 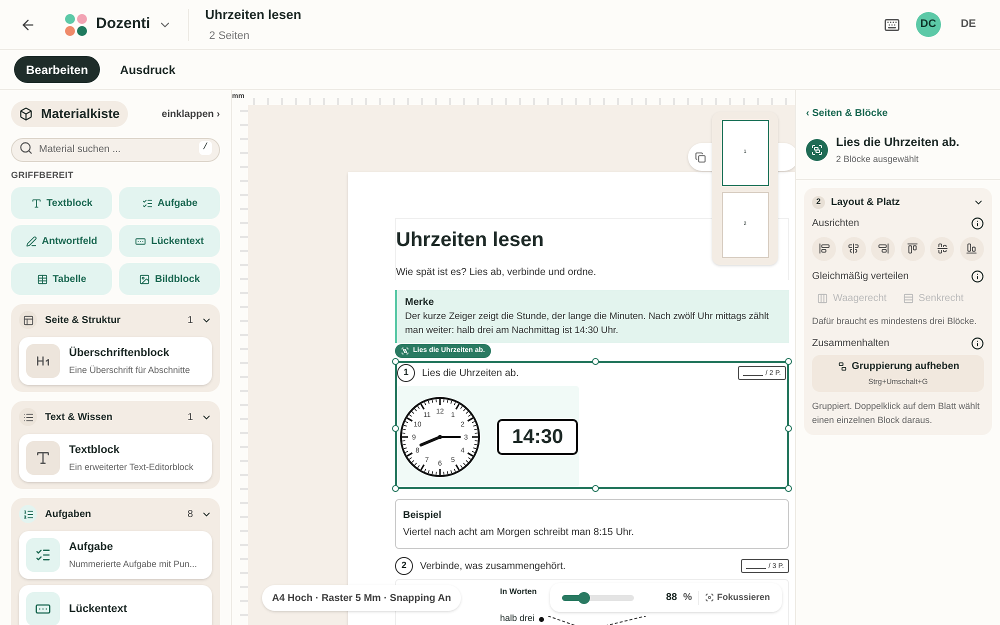 What do you see at coordinates (665, 597) in the screenshot?
I see `zoom-value: 88` at bounding box center [665, 597].